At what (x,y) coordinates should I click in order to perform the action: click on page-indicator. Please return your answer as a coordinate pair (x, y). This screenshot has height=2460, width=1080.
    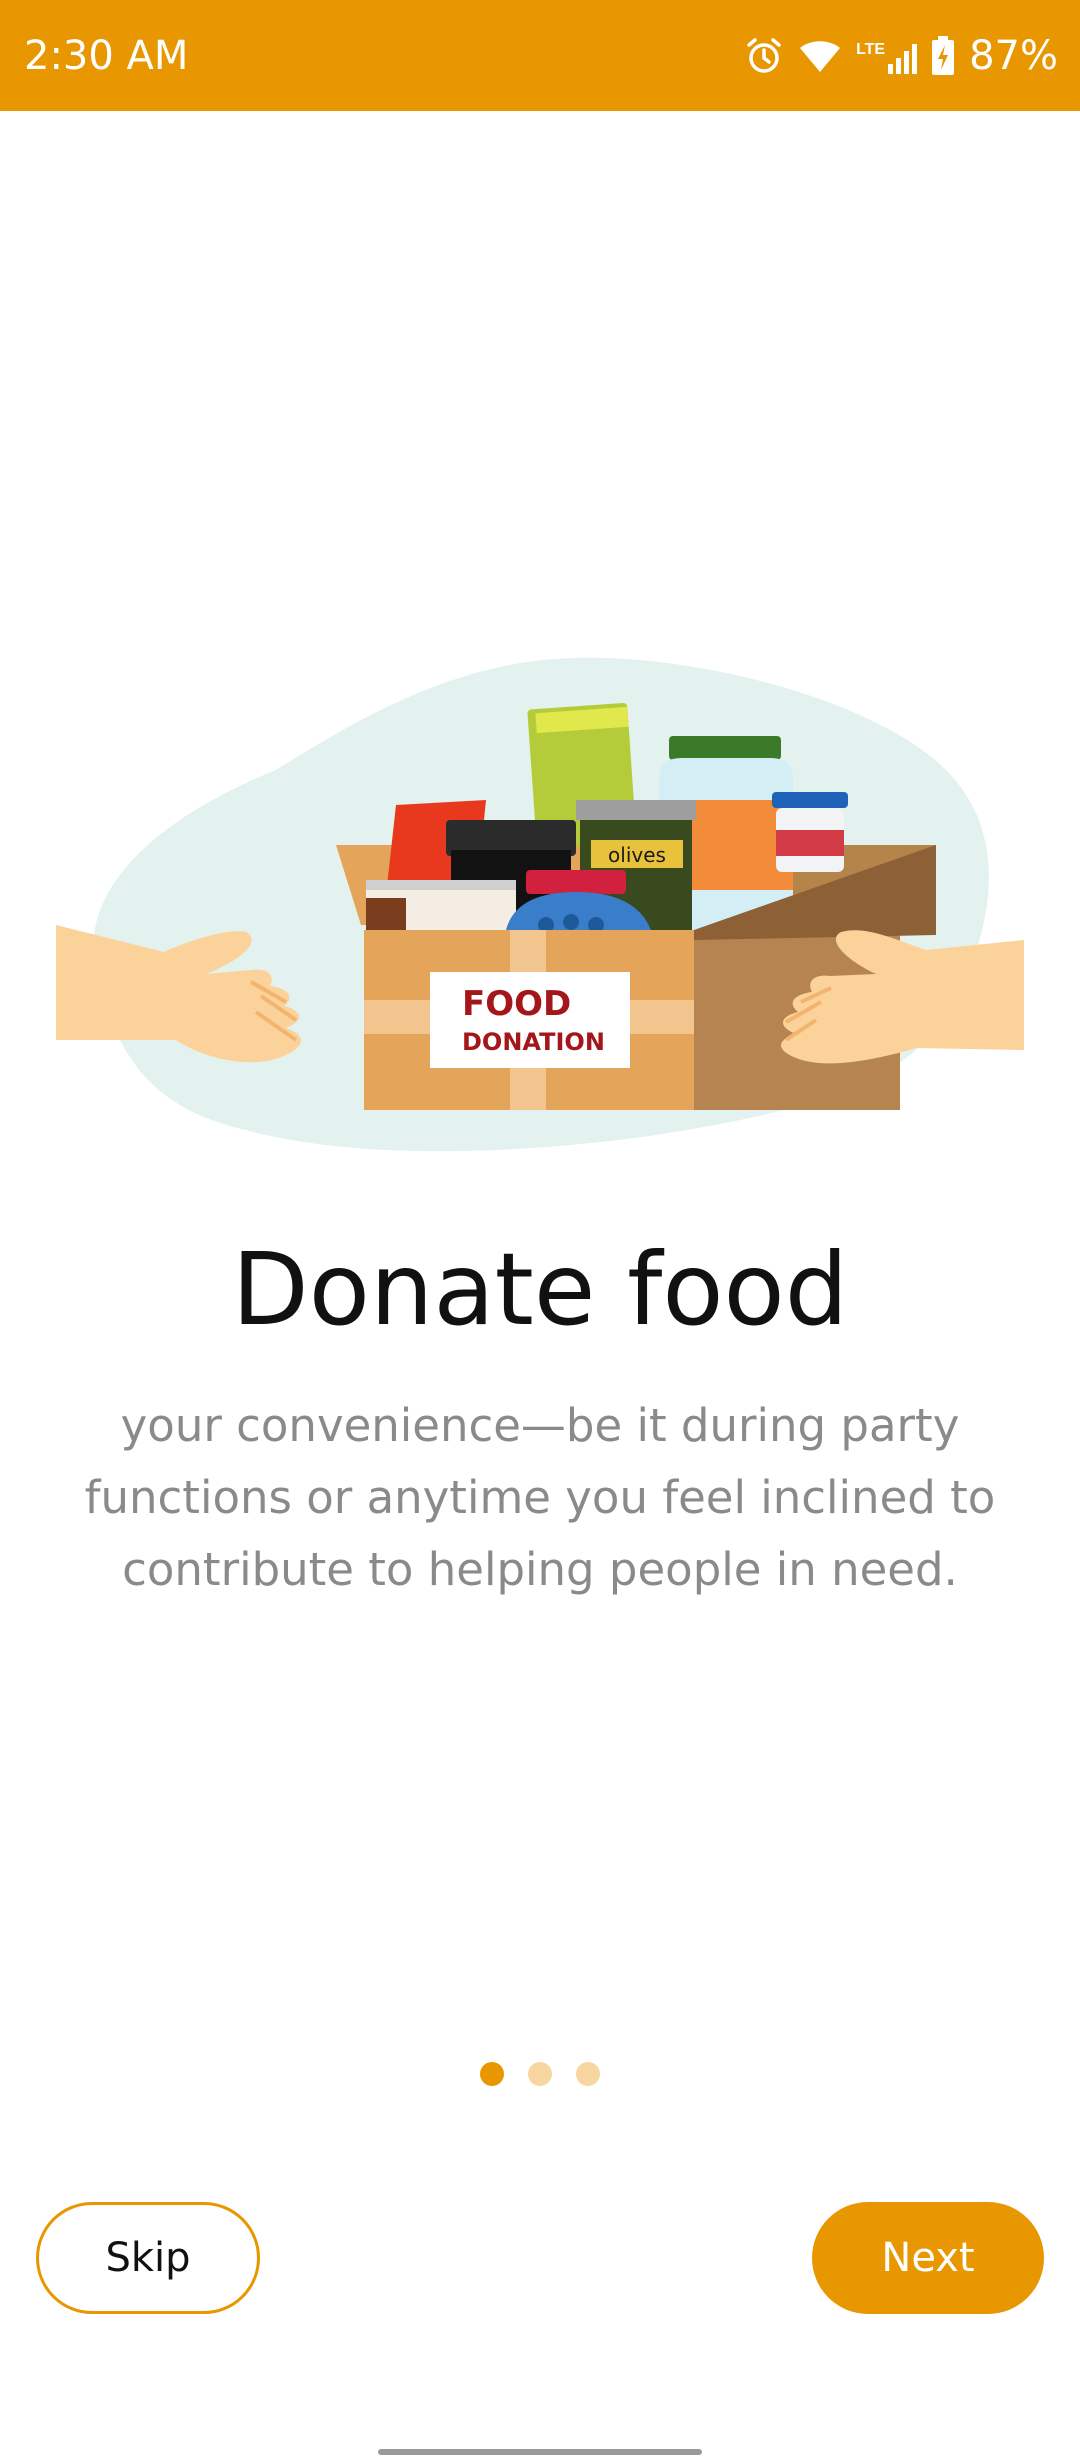
    Looking at the image, I should click on (540, 2074).